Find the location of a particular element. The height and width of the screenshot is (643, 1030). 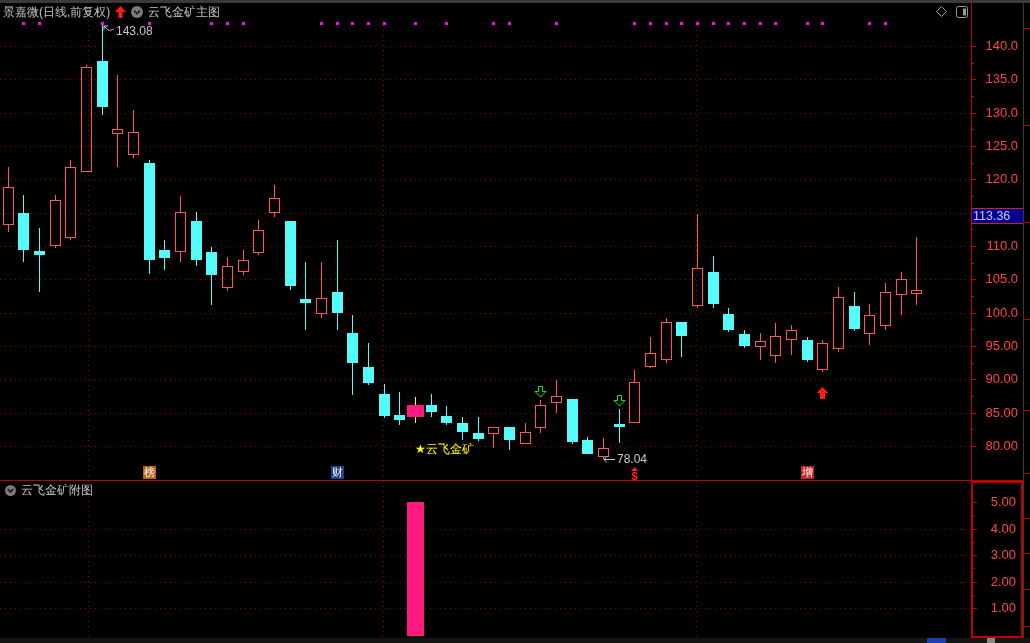

low-price-label: 78.04 is located at coordinates (632, 459).